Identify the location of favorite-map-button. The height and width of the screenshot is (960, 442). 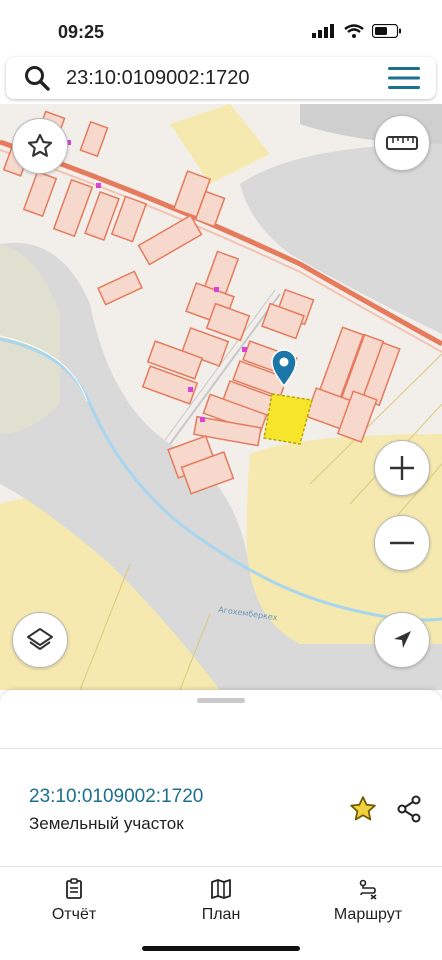
(40, 146).